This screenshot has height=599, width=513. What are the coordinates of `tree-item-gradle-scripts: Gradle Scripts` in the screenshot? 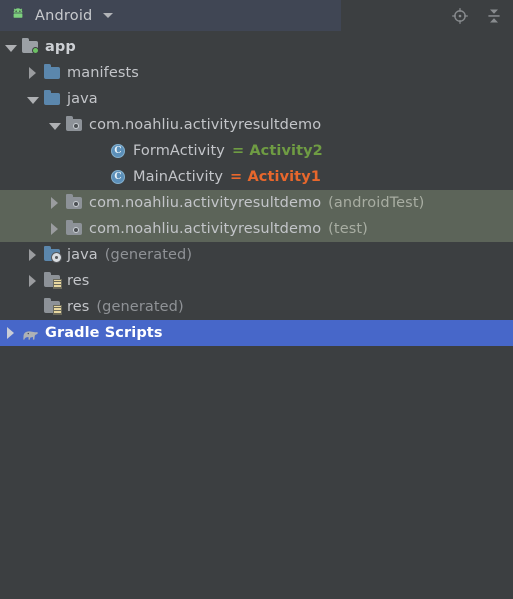 It's located at (256, 333).